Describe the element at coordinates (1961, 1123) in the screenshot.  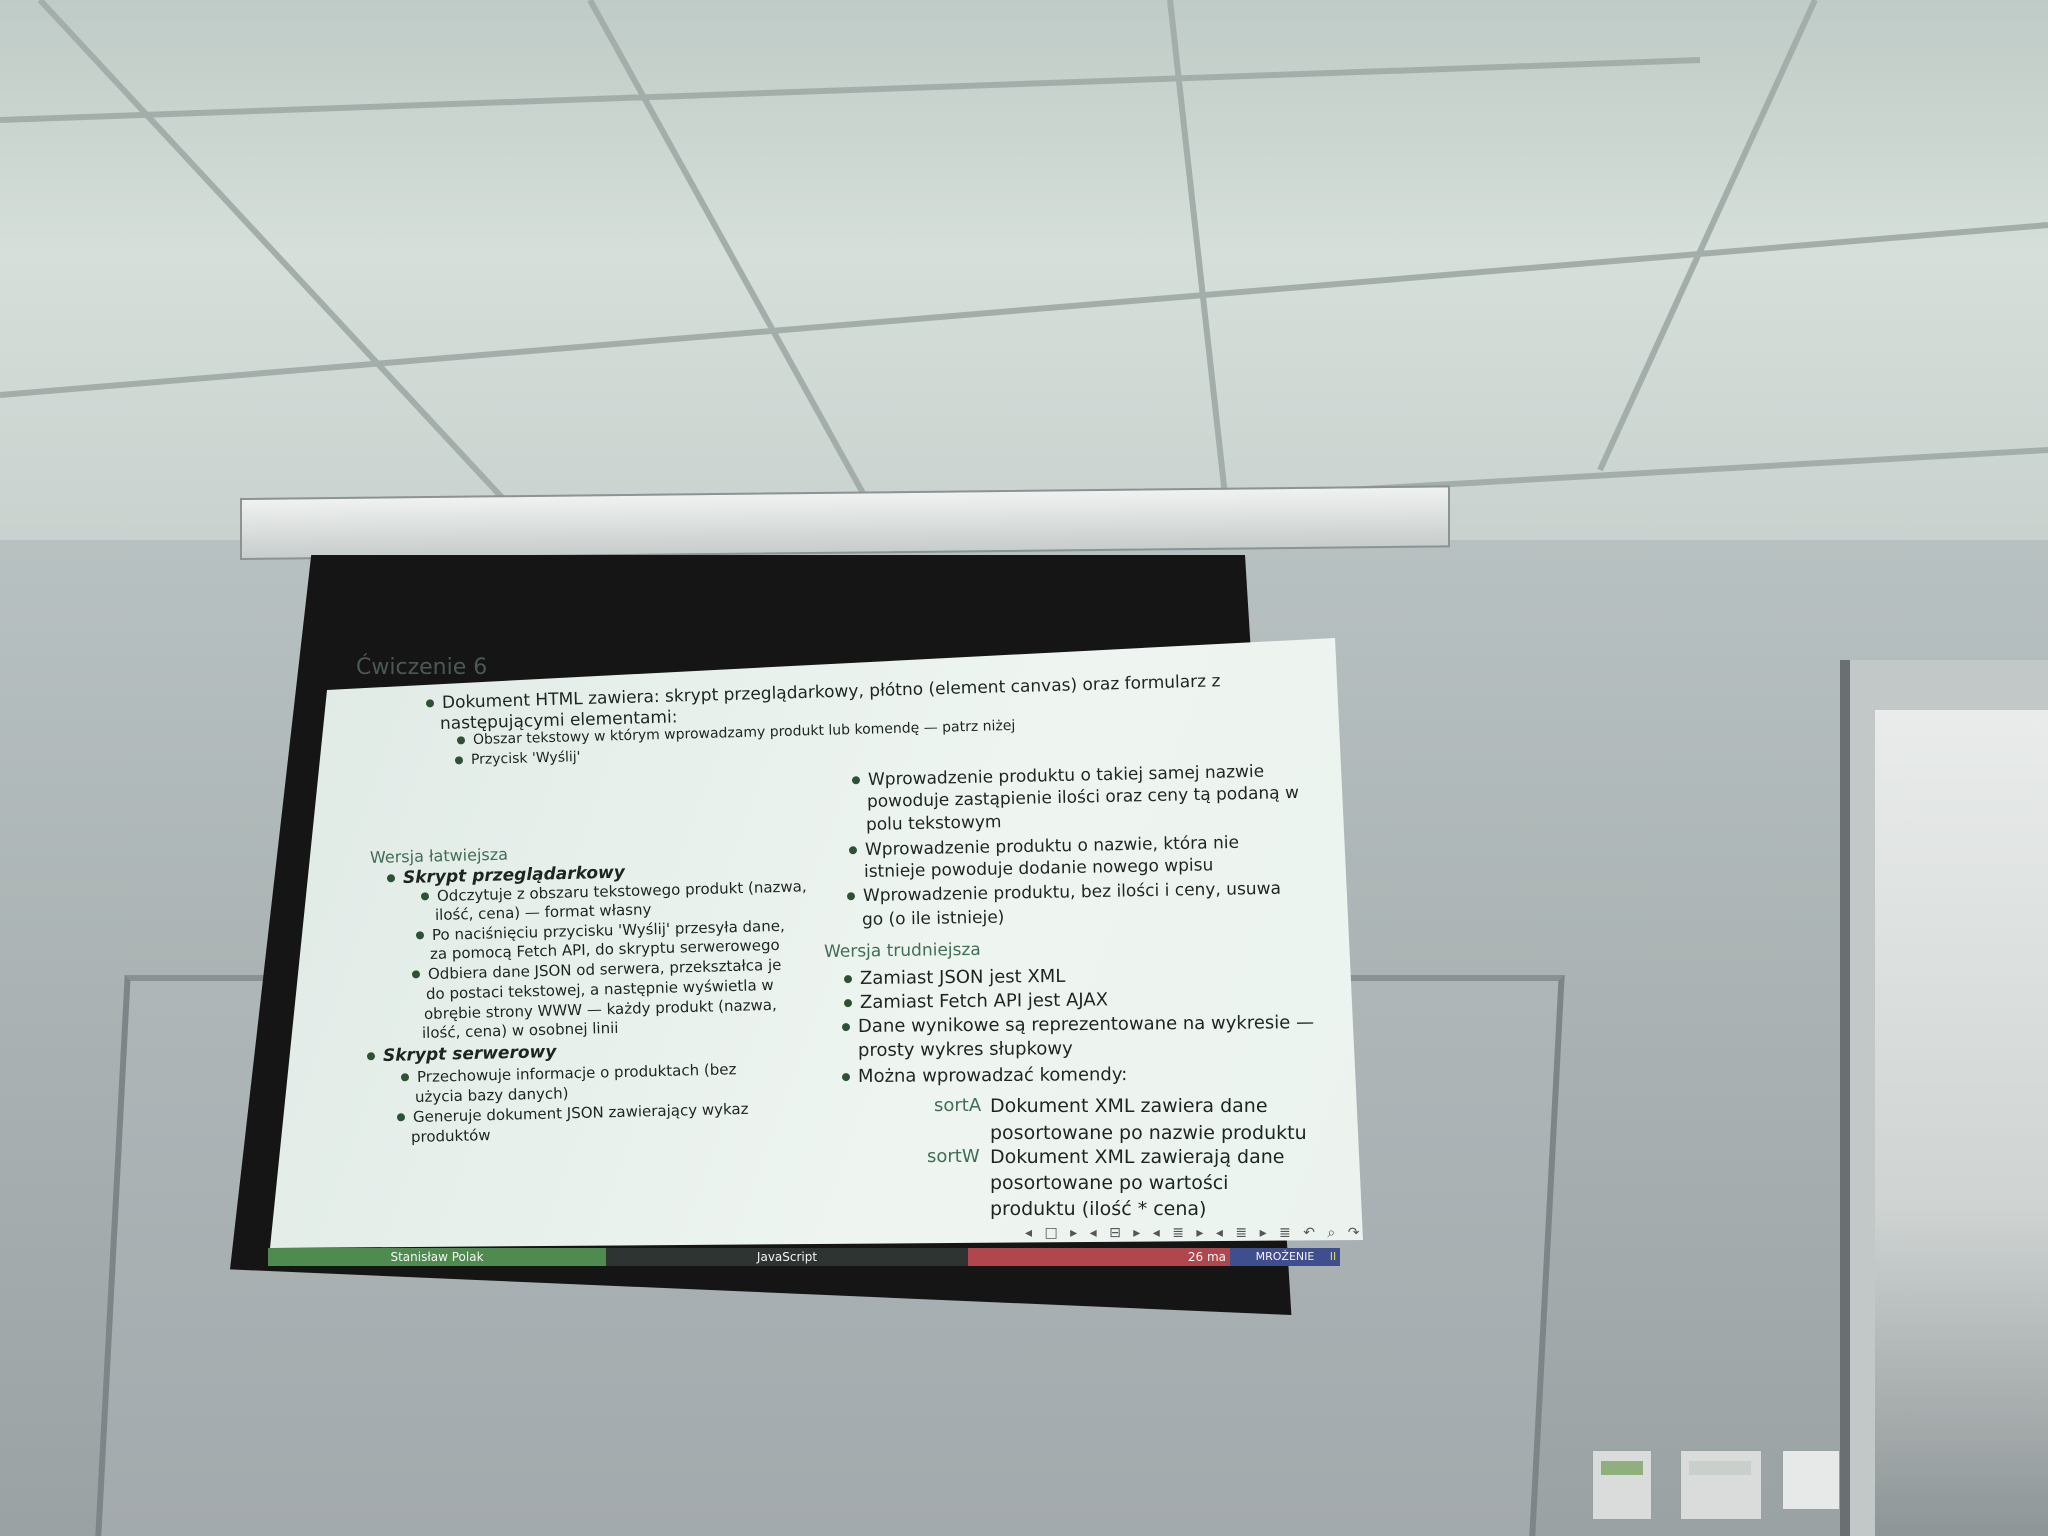
I see `door-opening` at that location.